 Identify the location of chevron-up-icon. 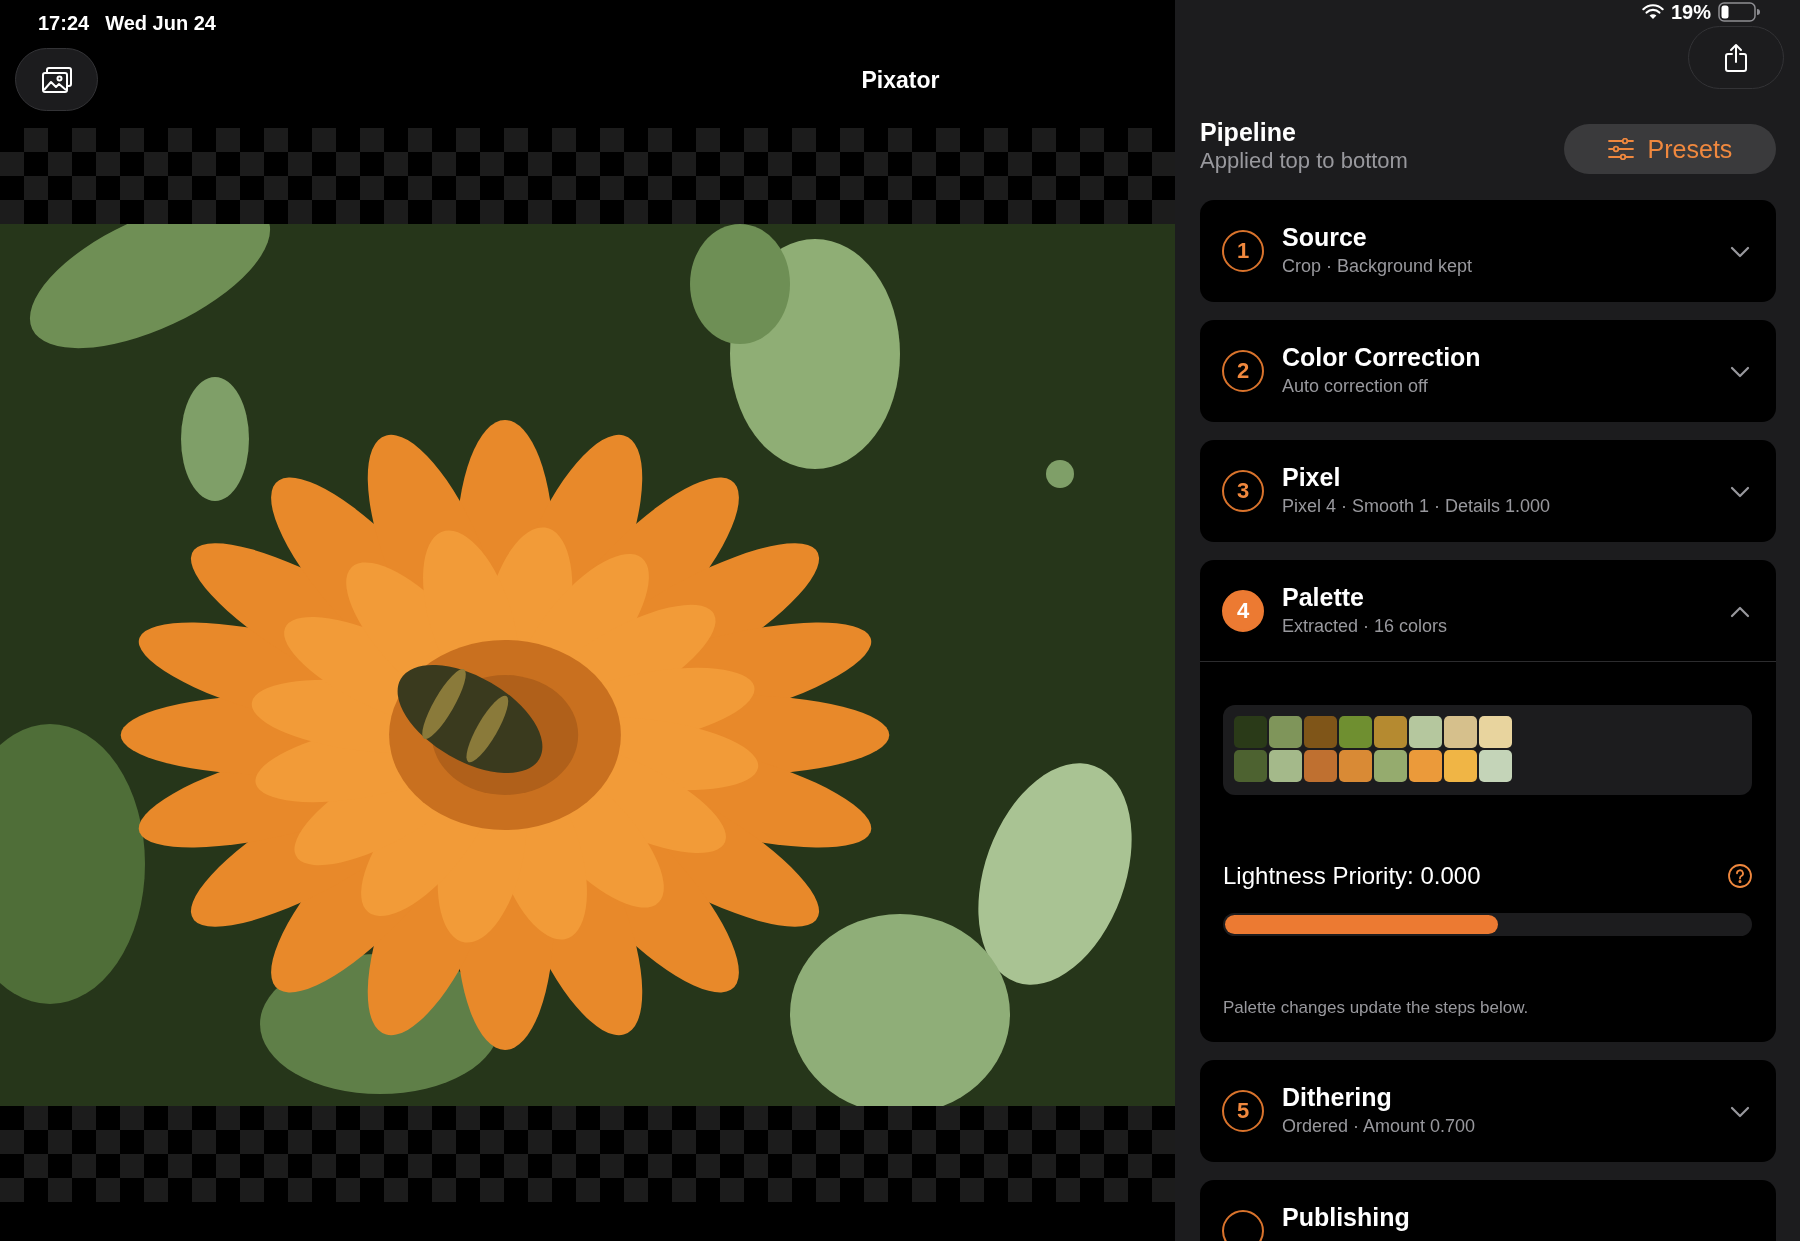
(1740, 612).